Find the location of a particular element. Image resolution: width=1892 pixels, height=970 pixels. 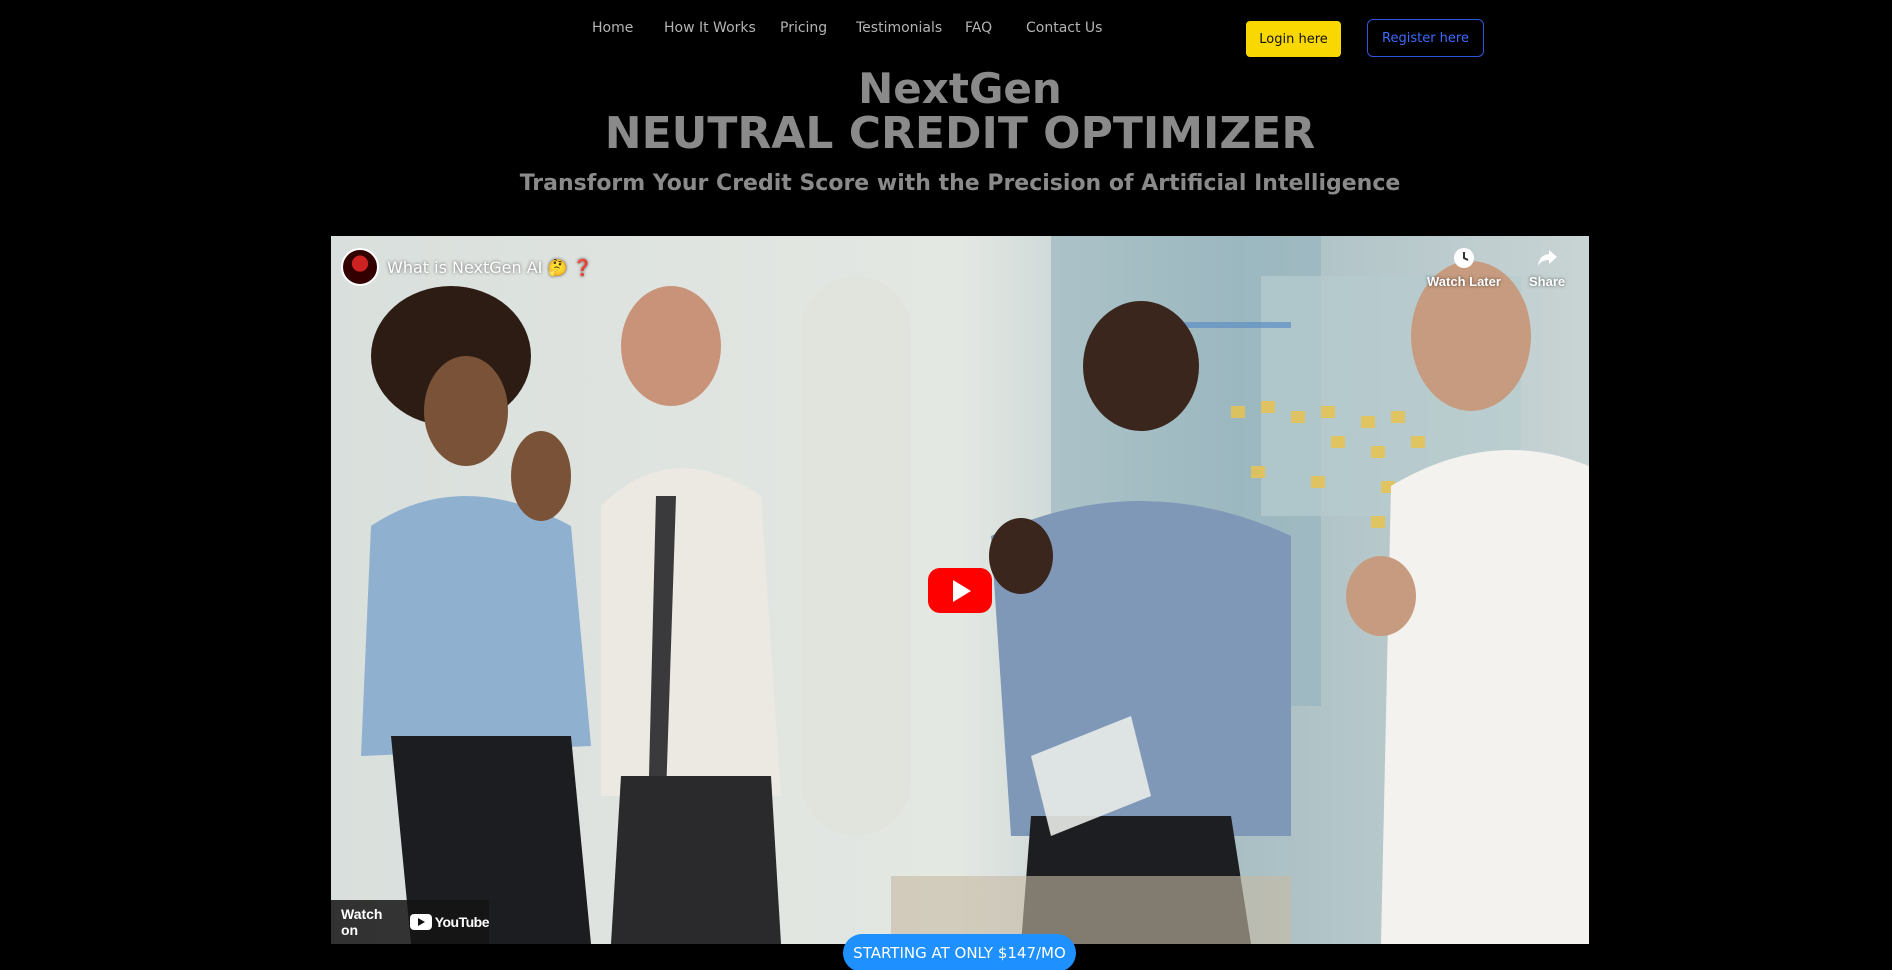

nav-link-faq: FAQ is located at coordinates (978, 28).